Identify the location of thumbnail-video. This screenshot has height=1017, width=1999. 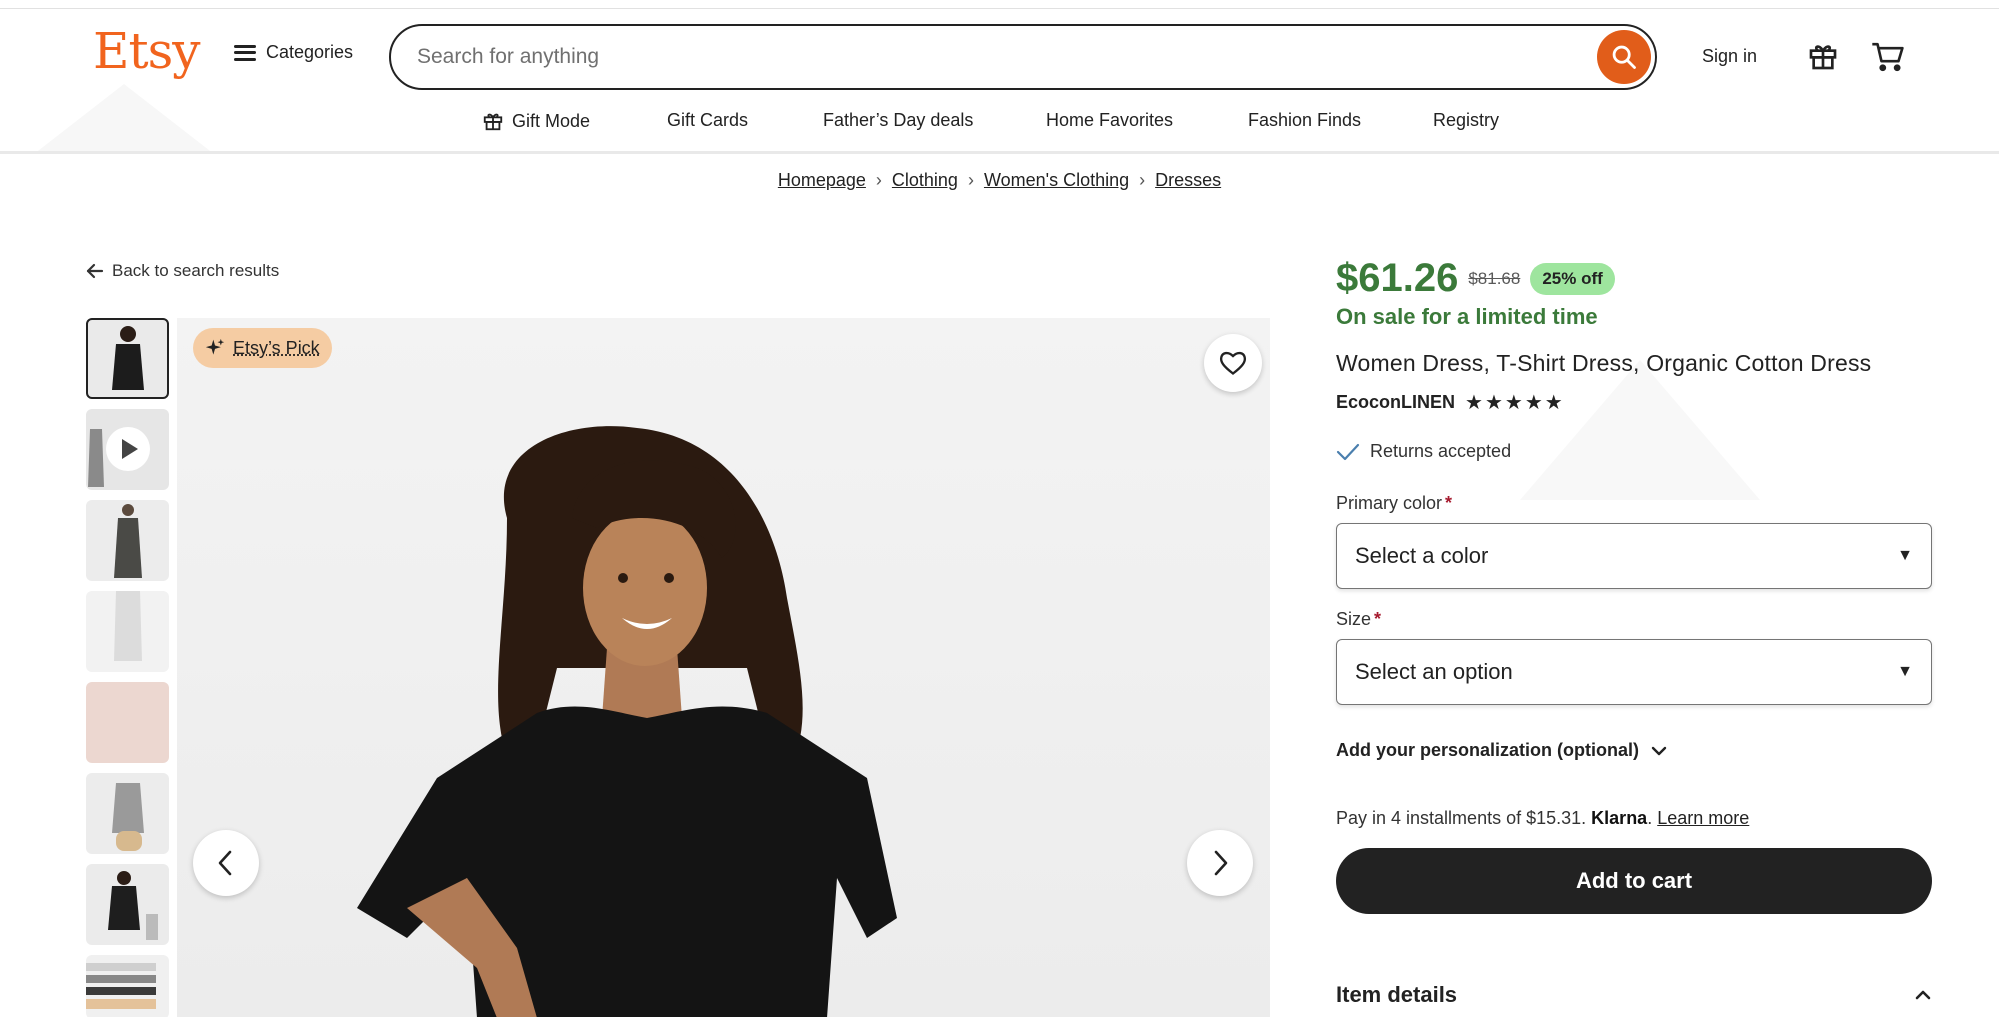
(127, 449).